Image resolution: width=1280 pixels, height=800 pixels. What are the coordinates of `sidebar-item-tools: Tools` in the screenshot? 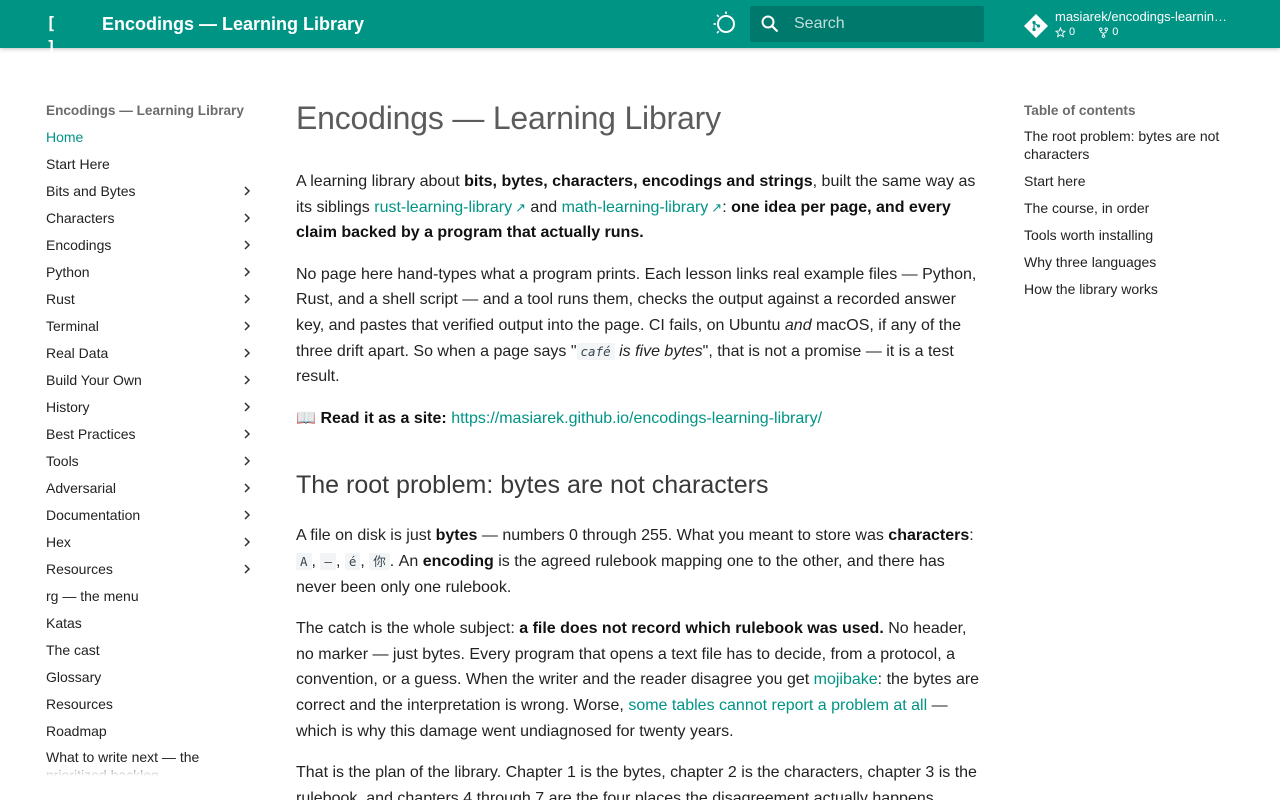 It's located at (154, 464).